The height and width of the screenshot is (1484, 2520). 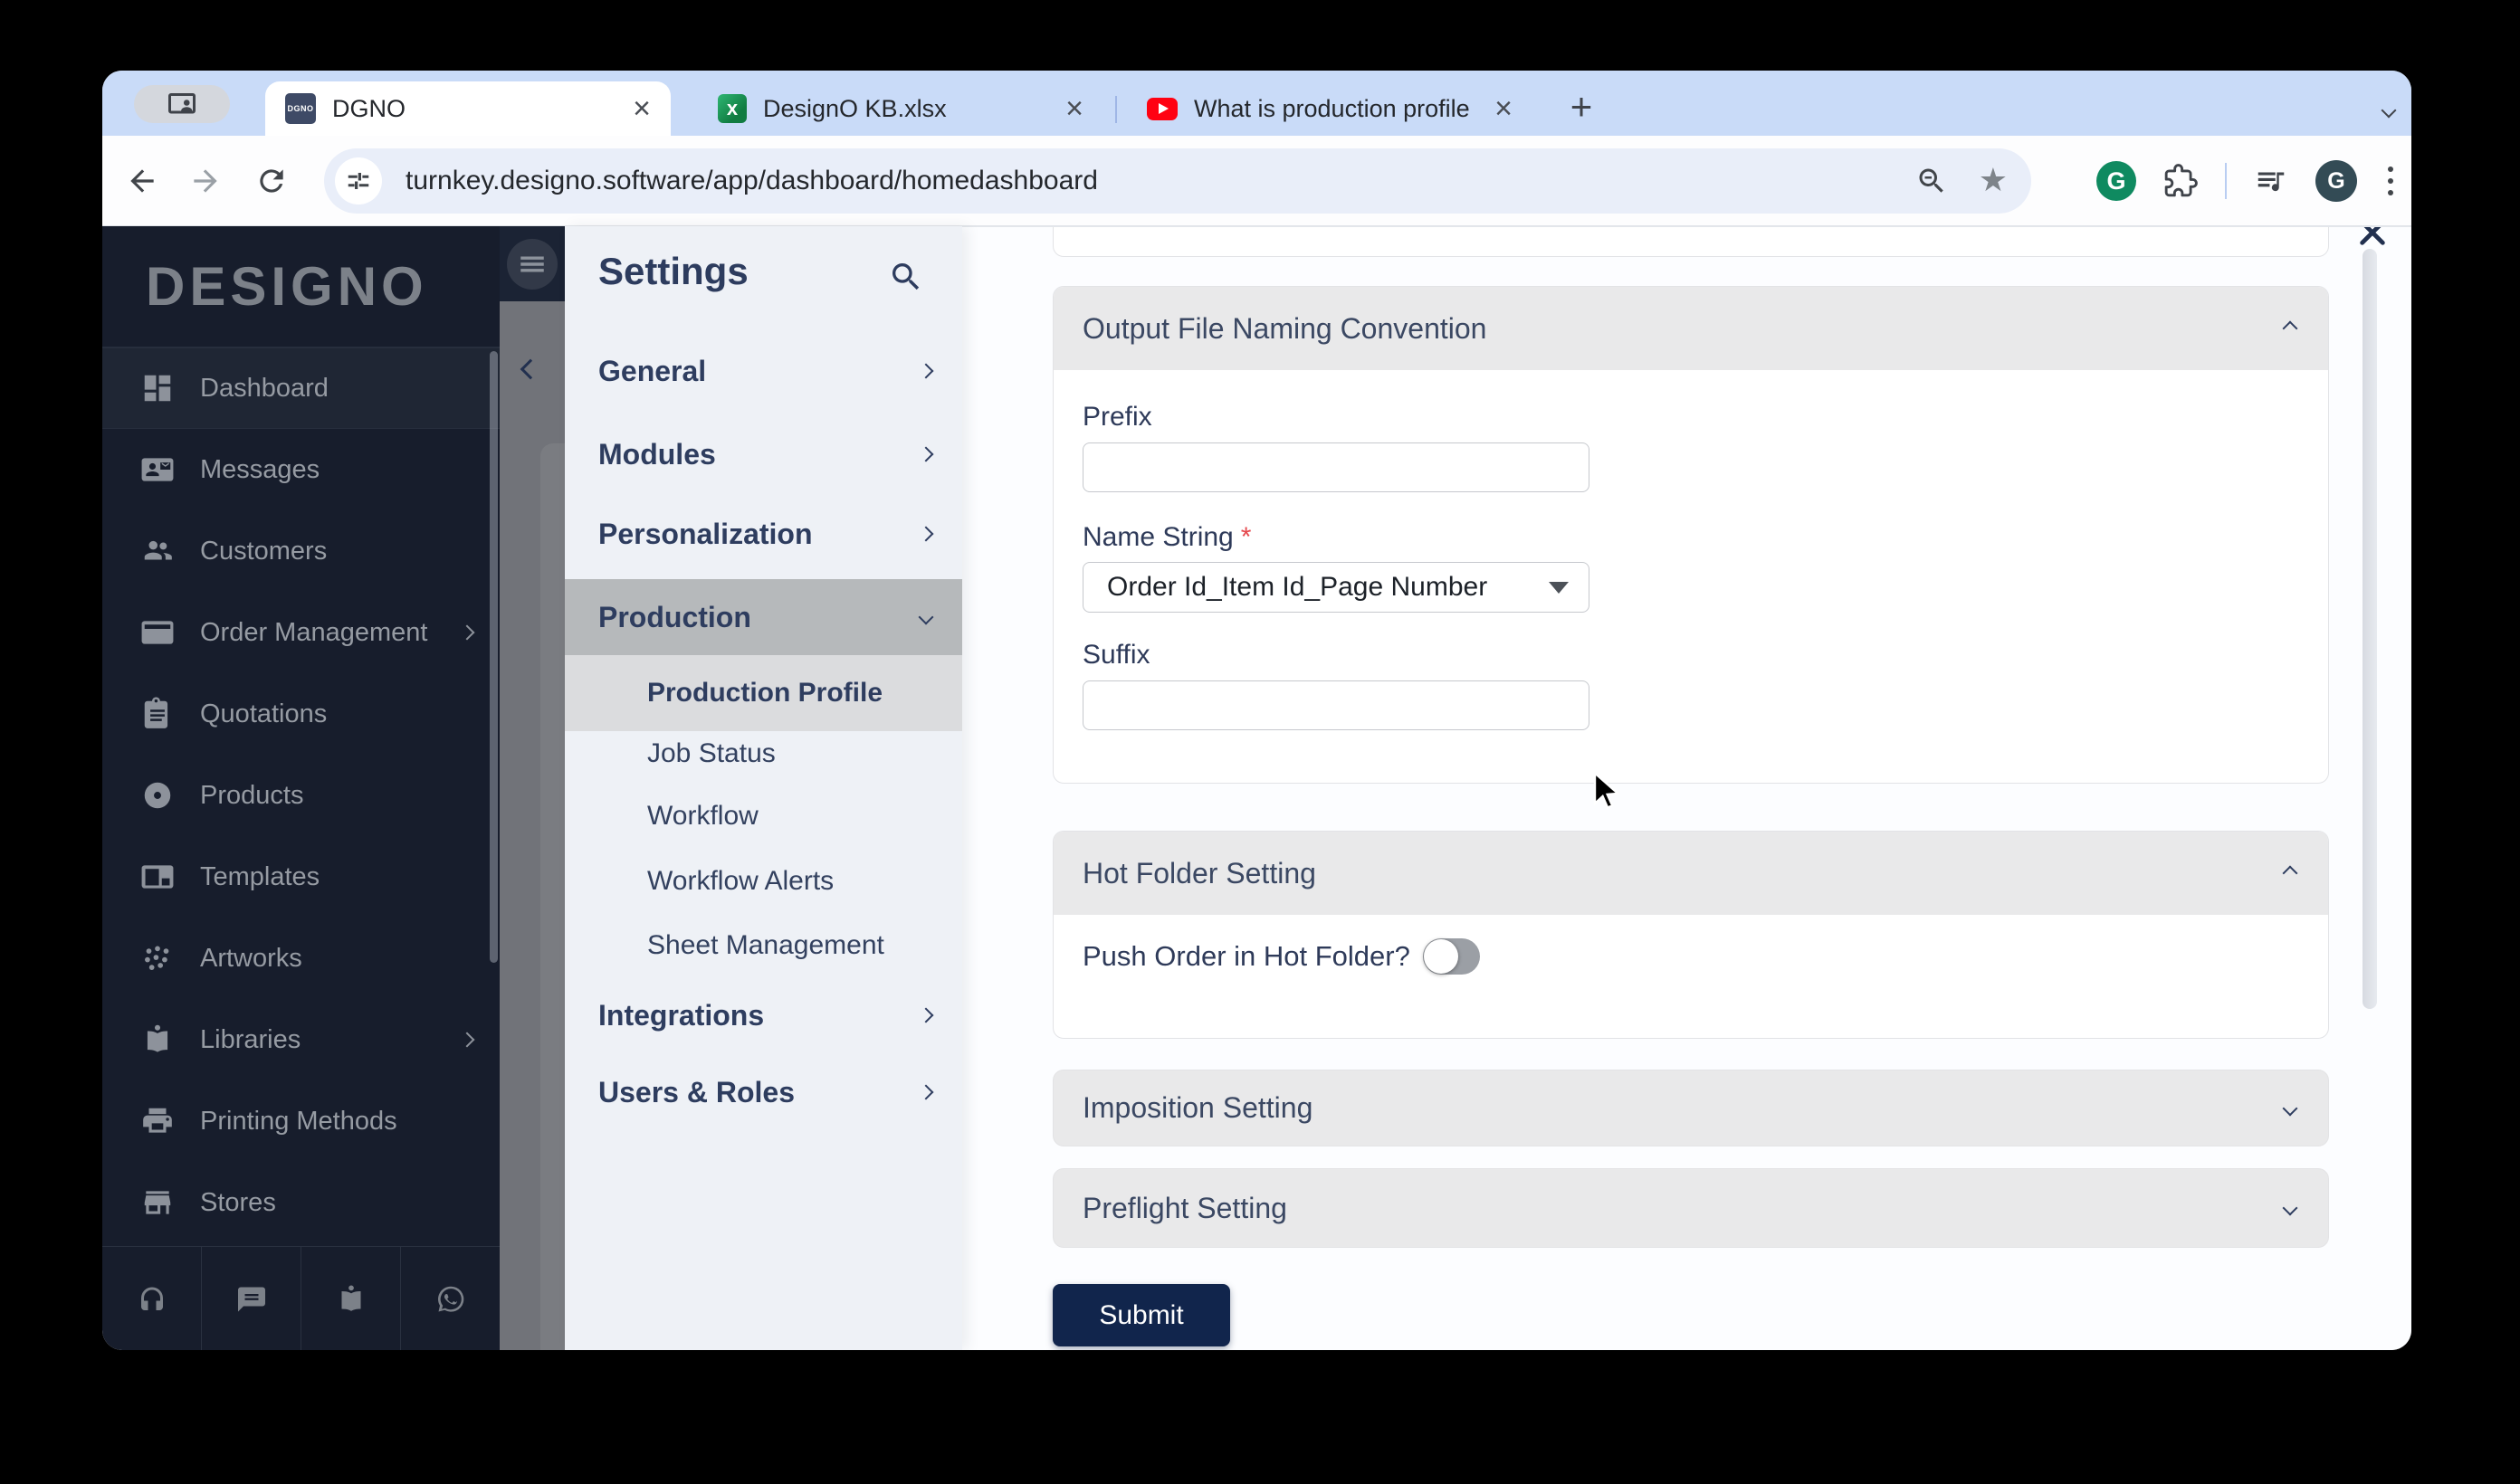 I want to click on sidebar-item-label: Libraries, so click(x=250, y=1039).